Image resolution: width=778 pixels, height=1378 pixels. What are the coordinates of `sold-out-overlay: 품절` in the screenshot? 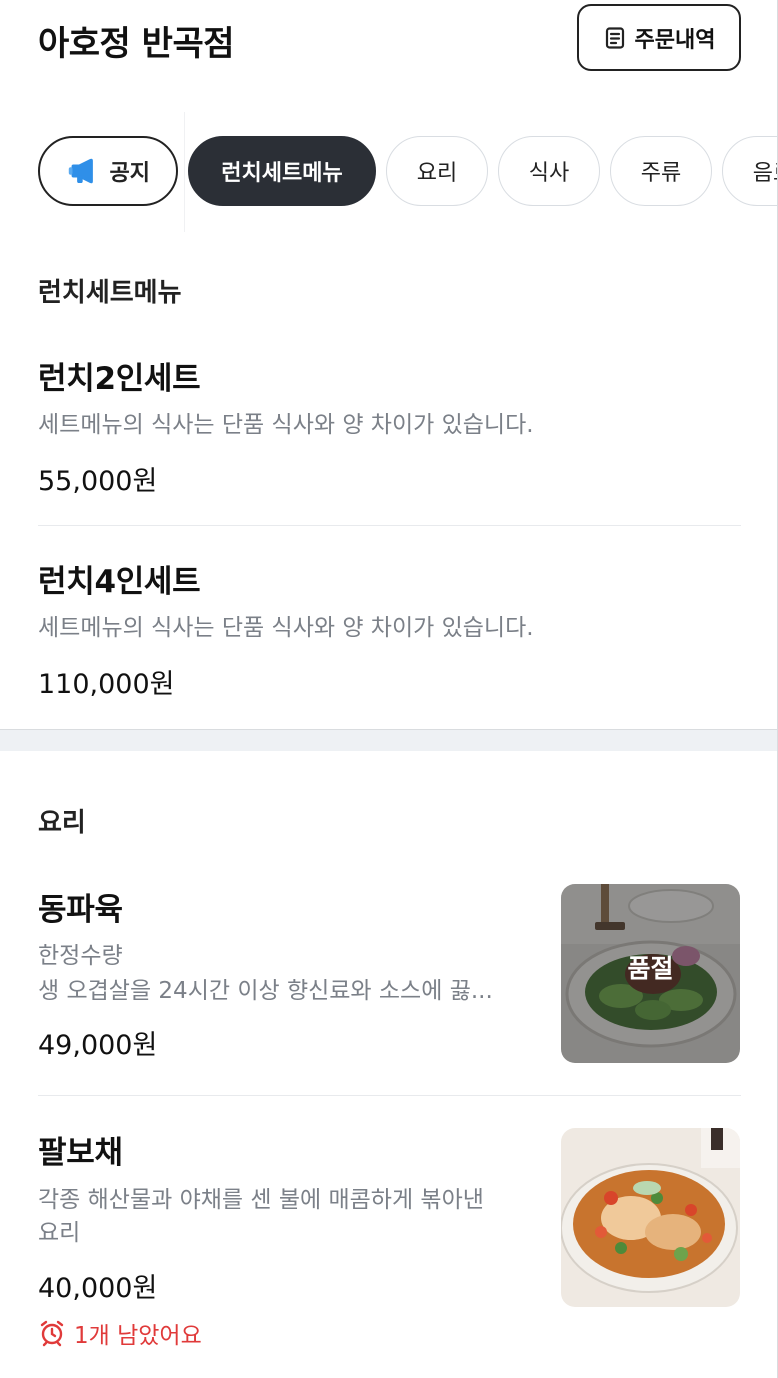 It's located at (650, 973).